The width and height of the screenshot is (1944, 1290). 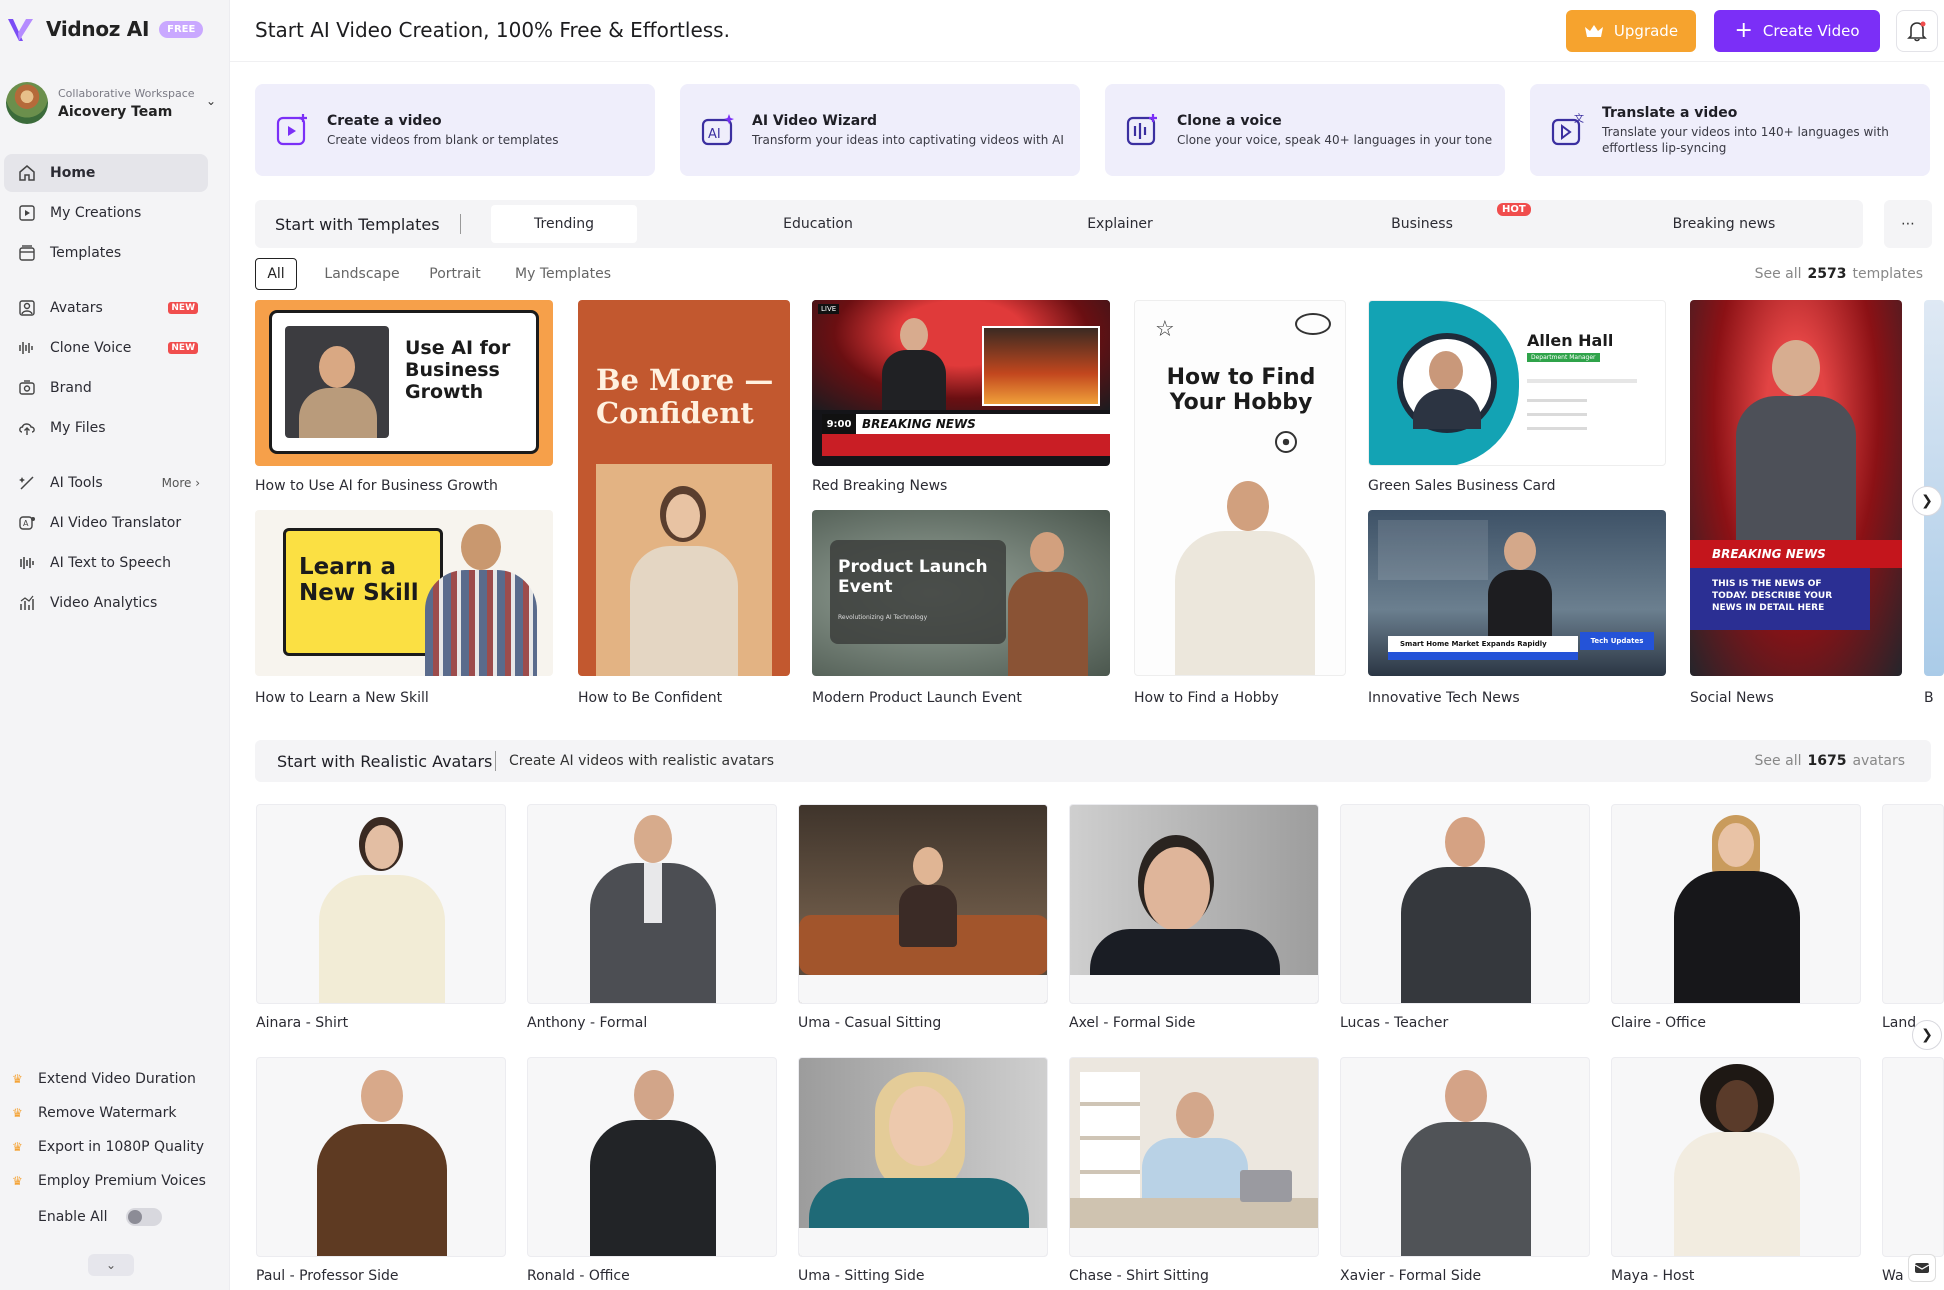 What do you see at coordinates (106, 348) in the screenshot?
I see `sidebar-item-clone-voice: Clone Voice NEW` at bounding box center [106, 348].